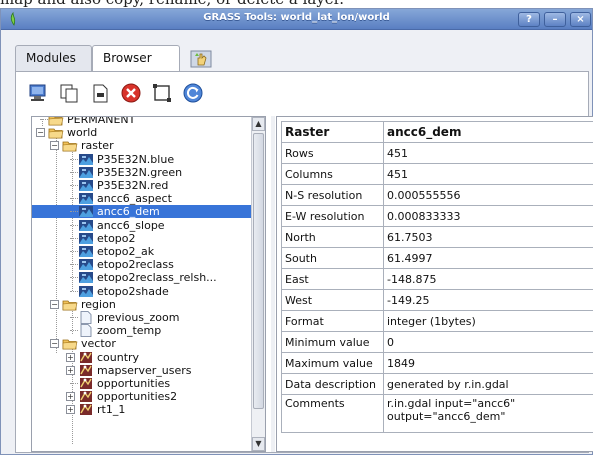 The height and width of the screenshot is (455, 593). Describe the element at coordinates (142, 317) in the screenshot. I see `tree-item: previous_zoom` at that location.